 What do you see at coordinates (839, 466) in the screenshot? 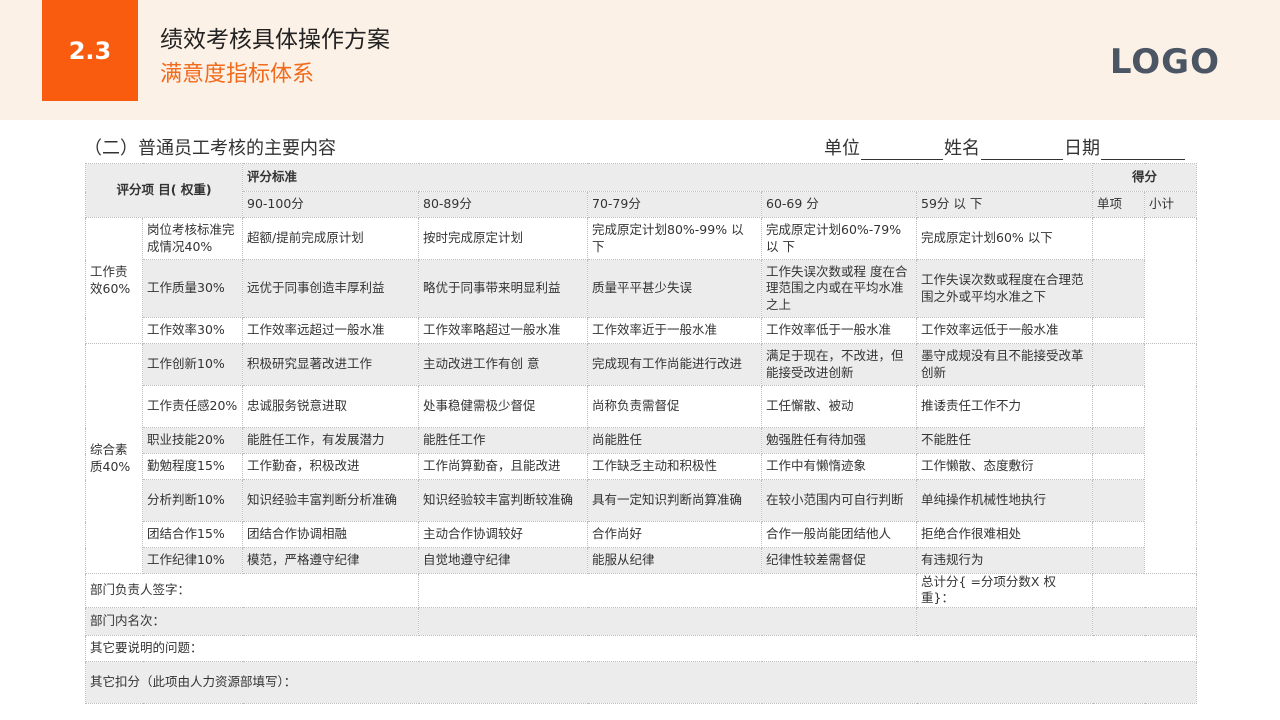
I see `criteria-cell: 工作中有懒惰迹象` at bounding box center [839, 466].